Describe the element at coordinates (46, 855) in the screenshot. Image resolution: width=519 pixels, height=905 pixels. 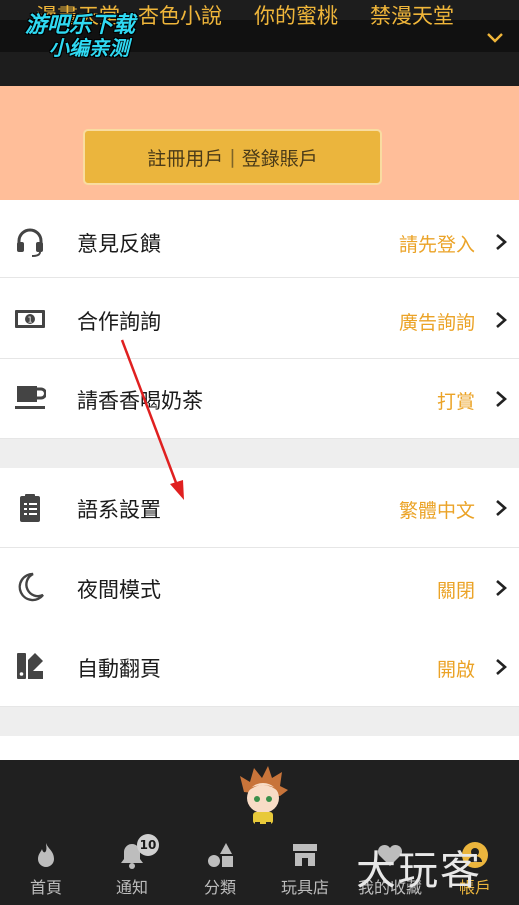
I see `fire-icon` at that location.